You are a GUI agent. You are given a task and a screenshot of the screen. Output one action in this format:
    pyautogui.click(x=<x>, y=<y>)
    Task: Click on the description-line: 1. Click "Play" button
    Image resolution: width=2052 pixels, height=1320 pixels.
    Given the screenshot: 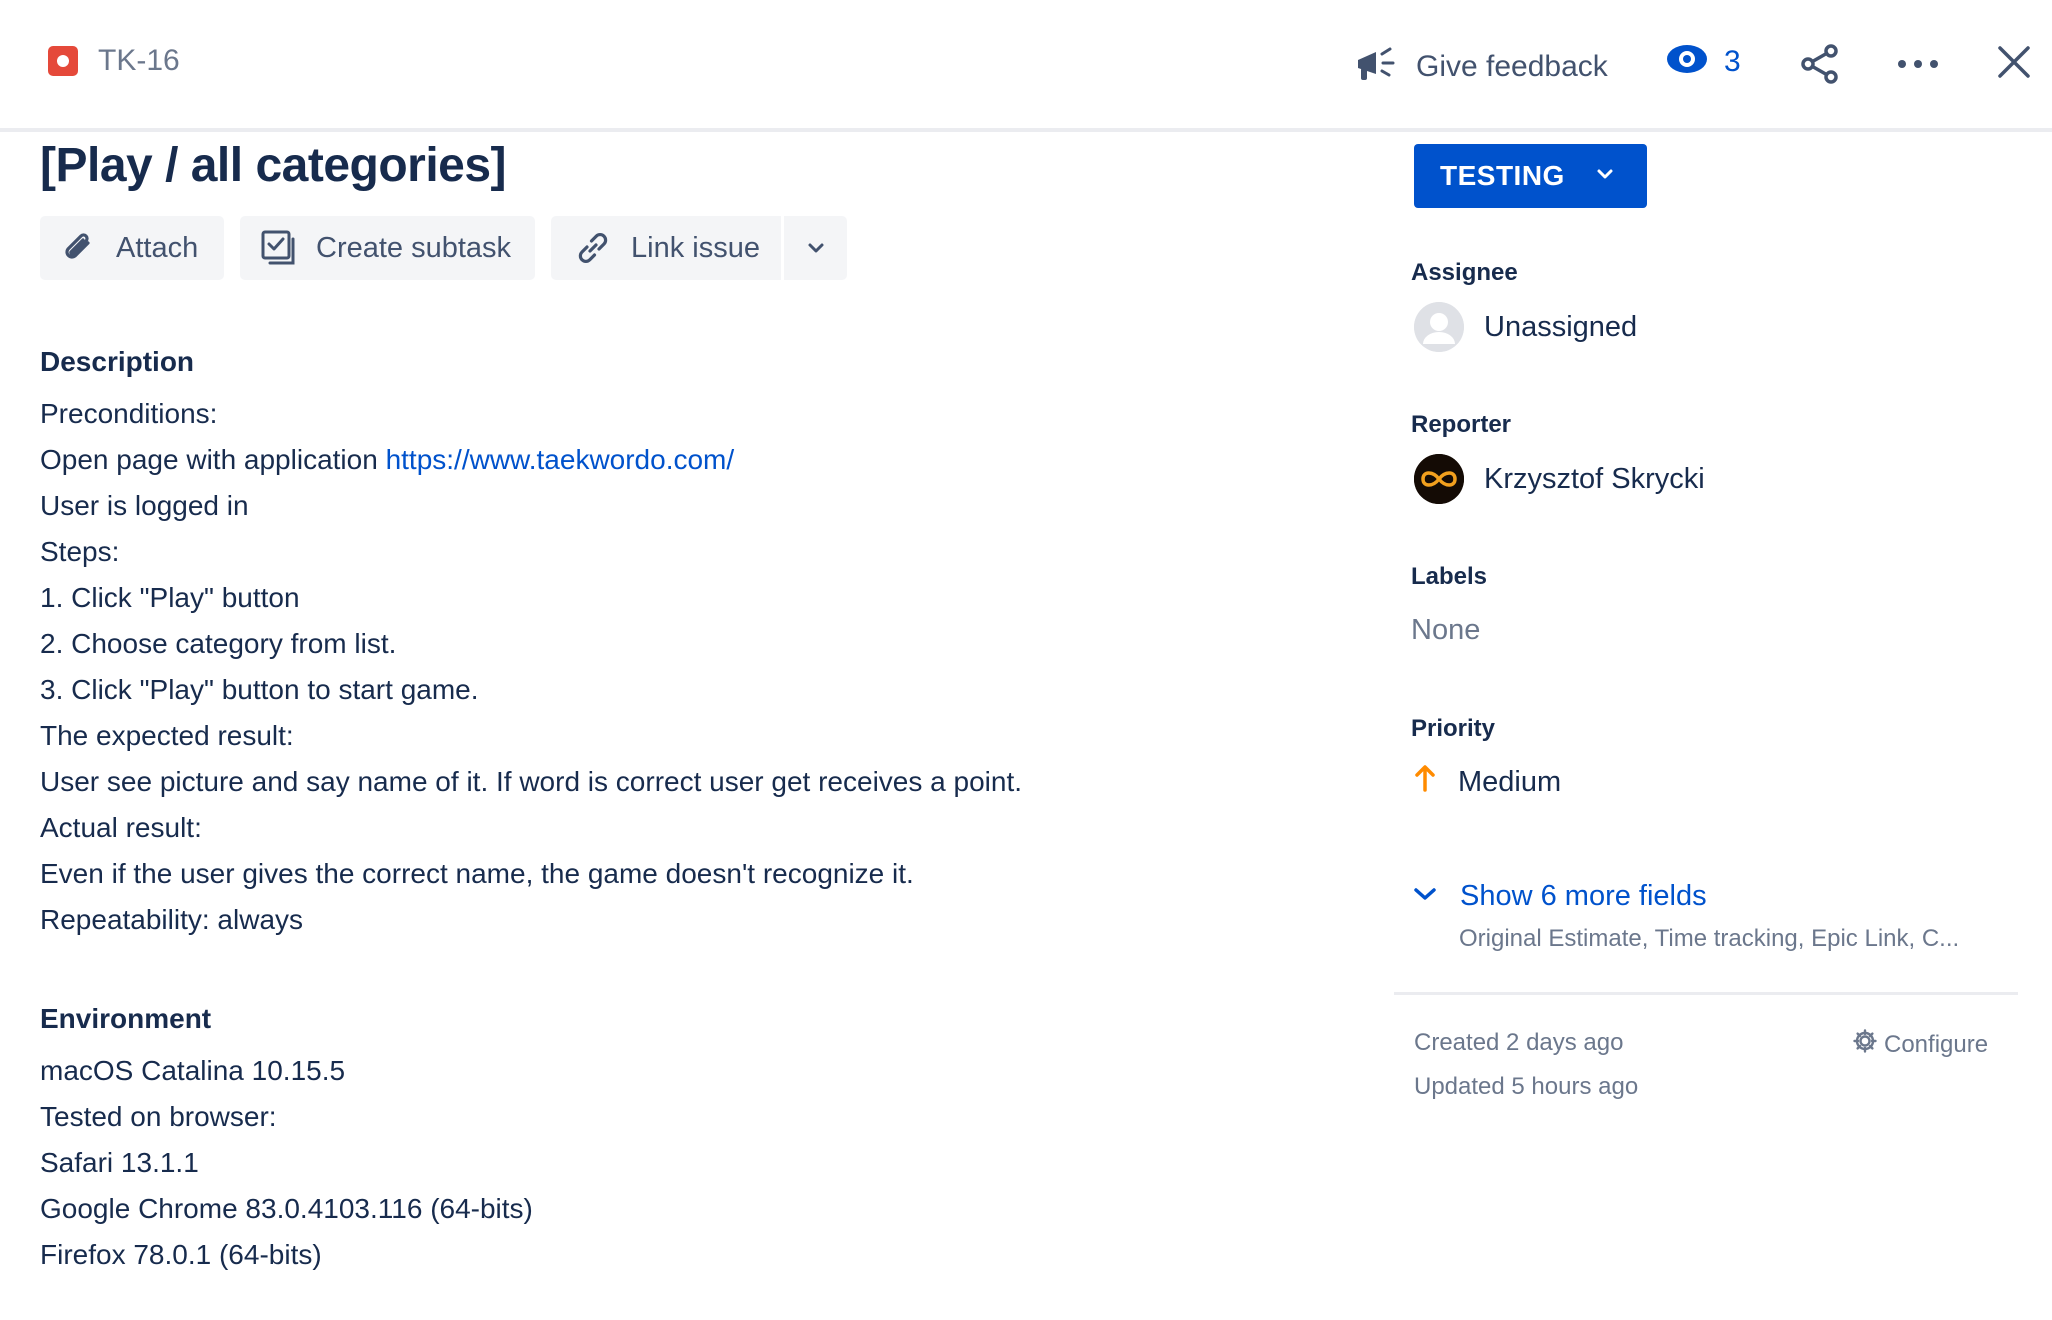 What is the action you would take?
    pyautogui.click(x=170, y=597)
    